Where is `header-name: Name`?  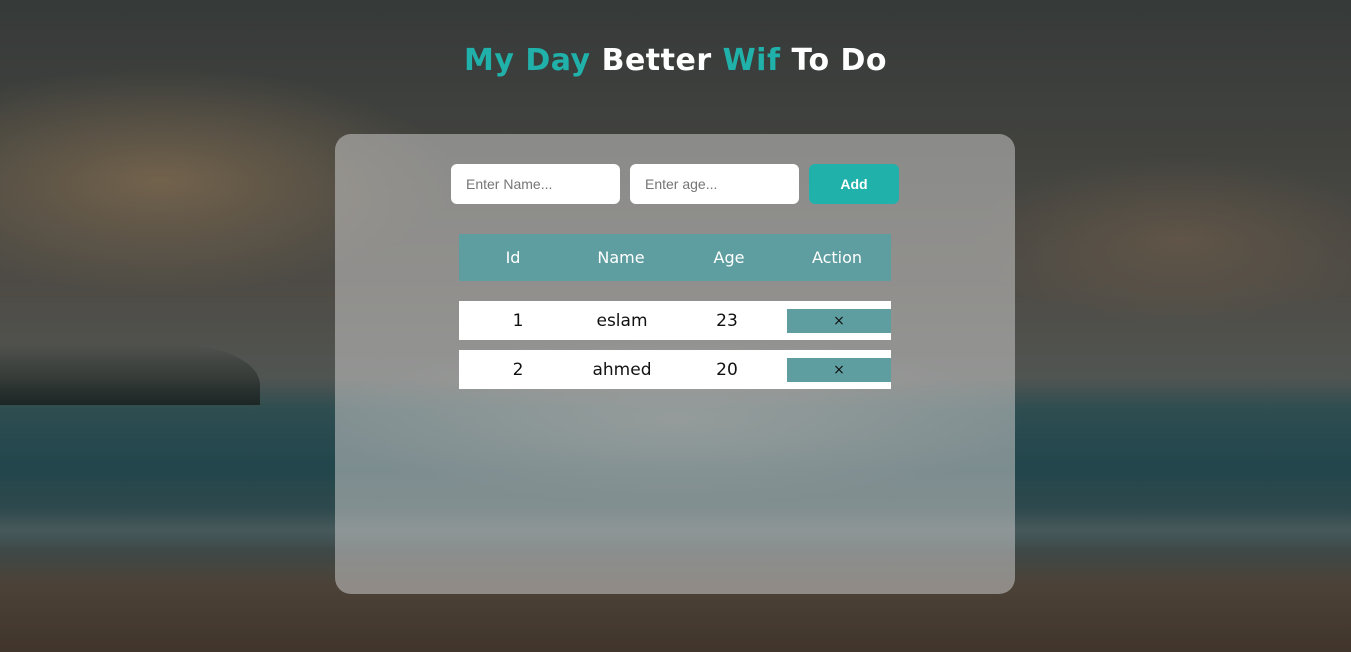
header-name: Name is located at coordinates (621, 257).